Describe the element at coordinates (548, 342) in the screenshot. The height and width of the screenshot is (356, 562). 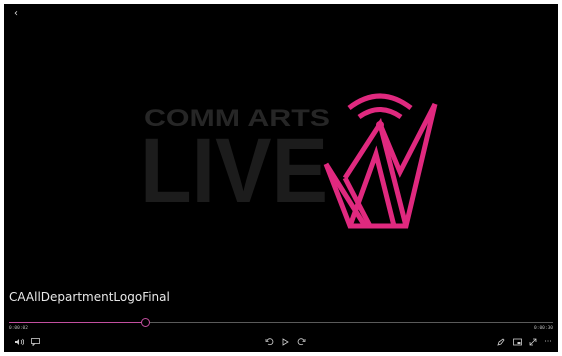
I see `more-options-icon: ···` at that location.